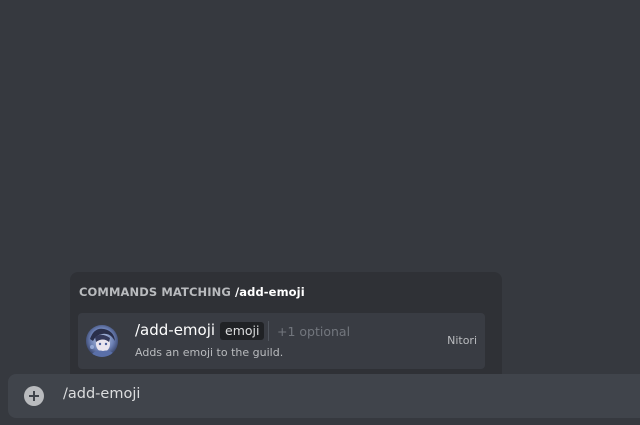 The width and height of the screenshot is (640, 425). I want to click on plus-circle-icon, so click(34, 396).